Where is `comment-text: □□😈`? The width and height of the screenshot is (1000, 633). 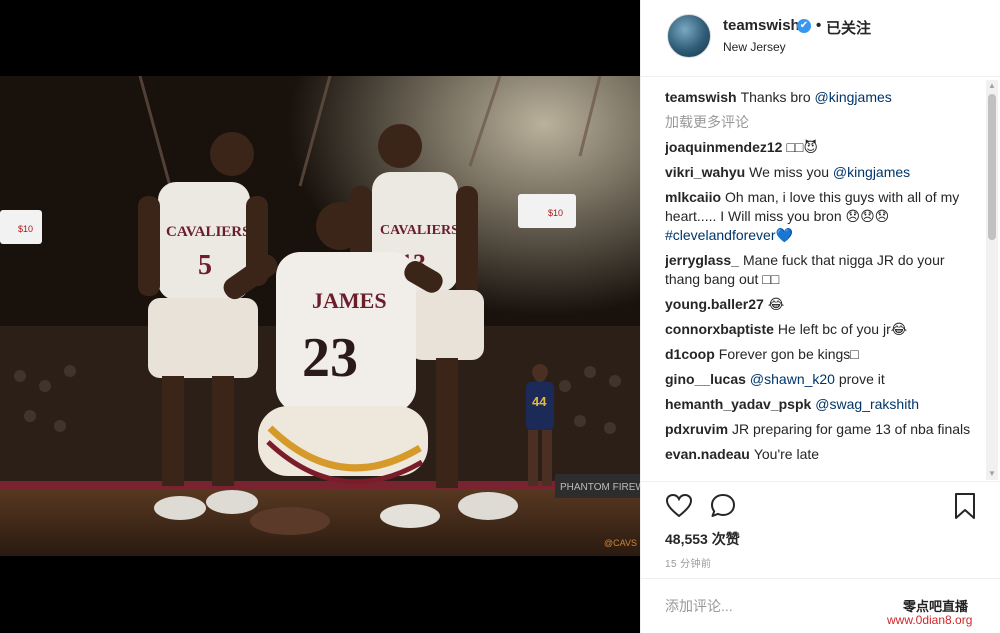 comment-text: □□😈 is located at coordinates (802, 147).